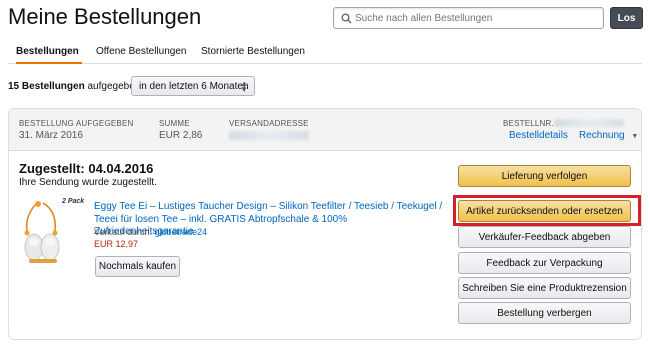 This screenshot has height=344, width=650. I want to click on invoice-link-label: Rechnung, so click(602, 135).